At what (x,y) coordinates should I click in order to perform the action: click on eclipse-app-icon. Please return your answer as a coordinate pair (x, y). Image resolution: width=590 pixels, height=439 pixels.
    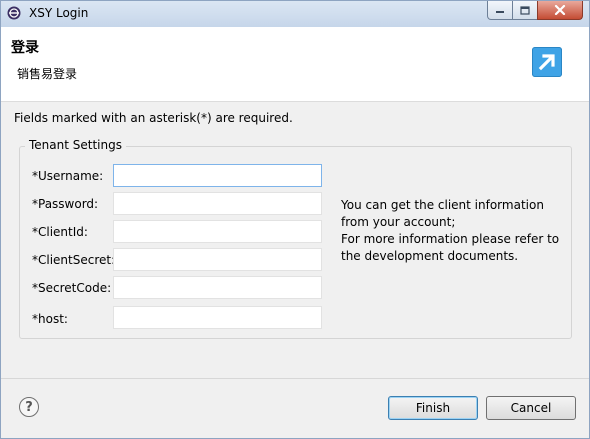
    Looking at the image, I should click on (14, 13).